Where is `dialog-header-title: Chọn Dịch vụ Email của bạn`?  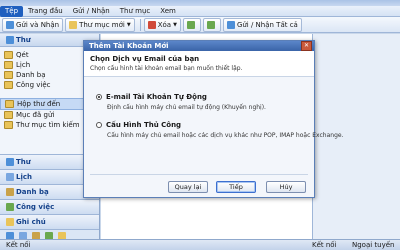 dialog-header-title: Chọn Dịch vụ Email của bạn is located at coordinates (145, 59).